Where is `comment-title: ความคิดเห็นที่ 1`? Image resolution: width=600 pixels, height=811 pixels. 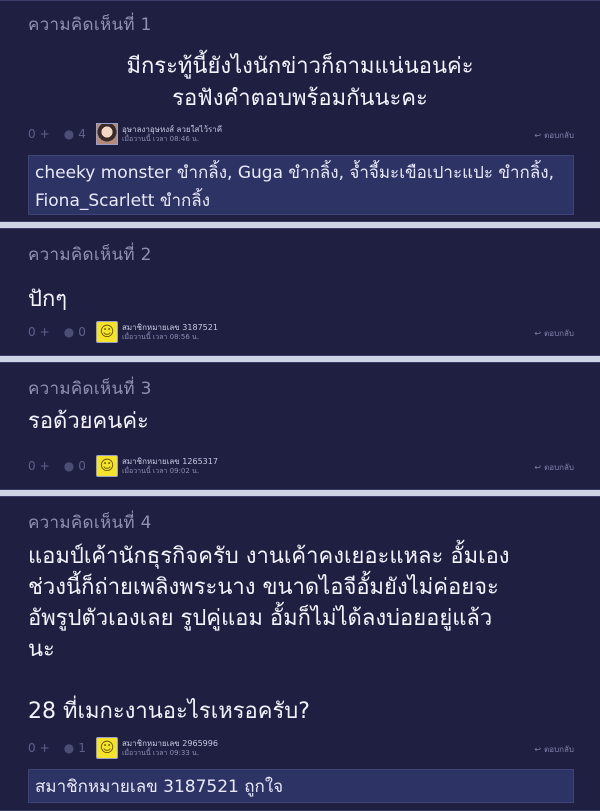 comment-title: ความคิดเห็นที่ 1 is located at coordinates (90, 25).